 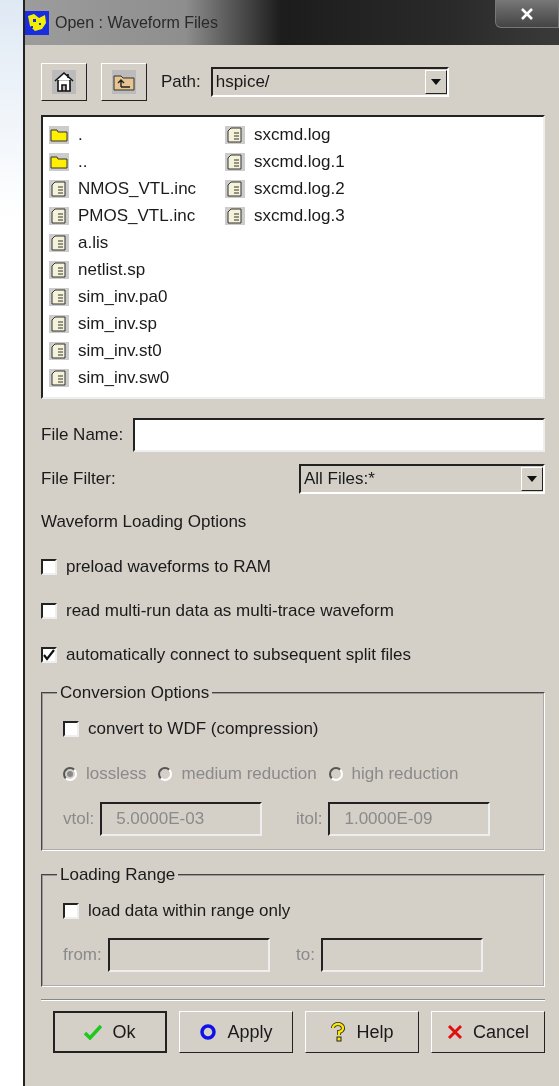 I want to click on field-label: itol:, so click(x=309, y=819).